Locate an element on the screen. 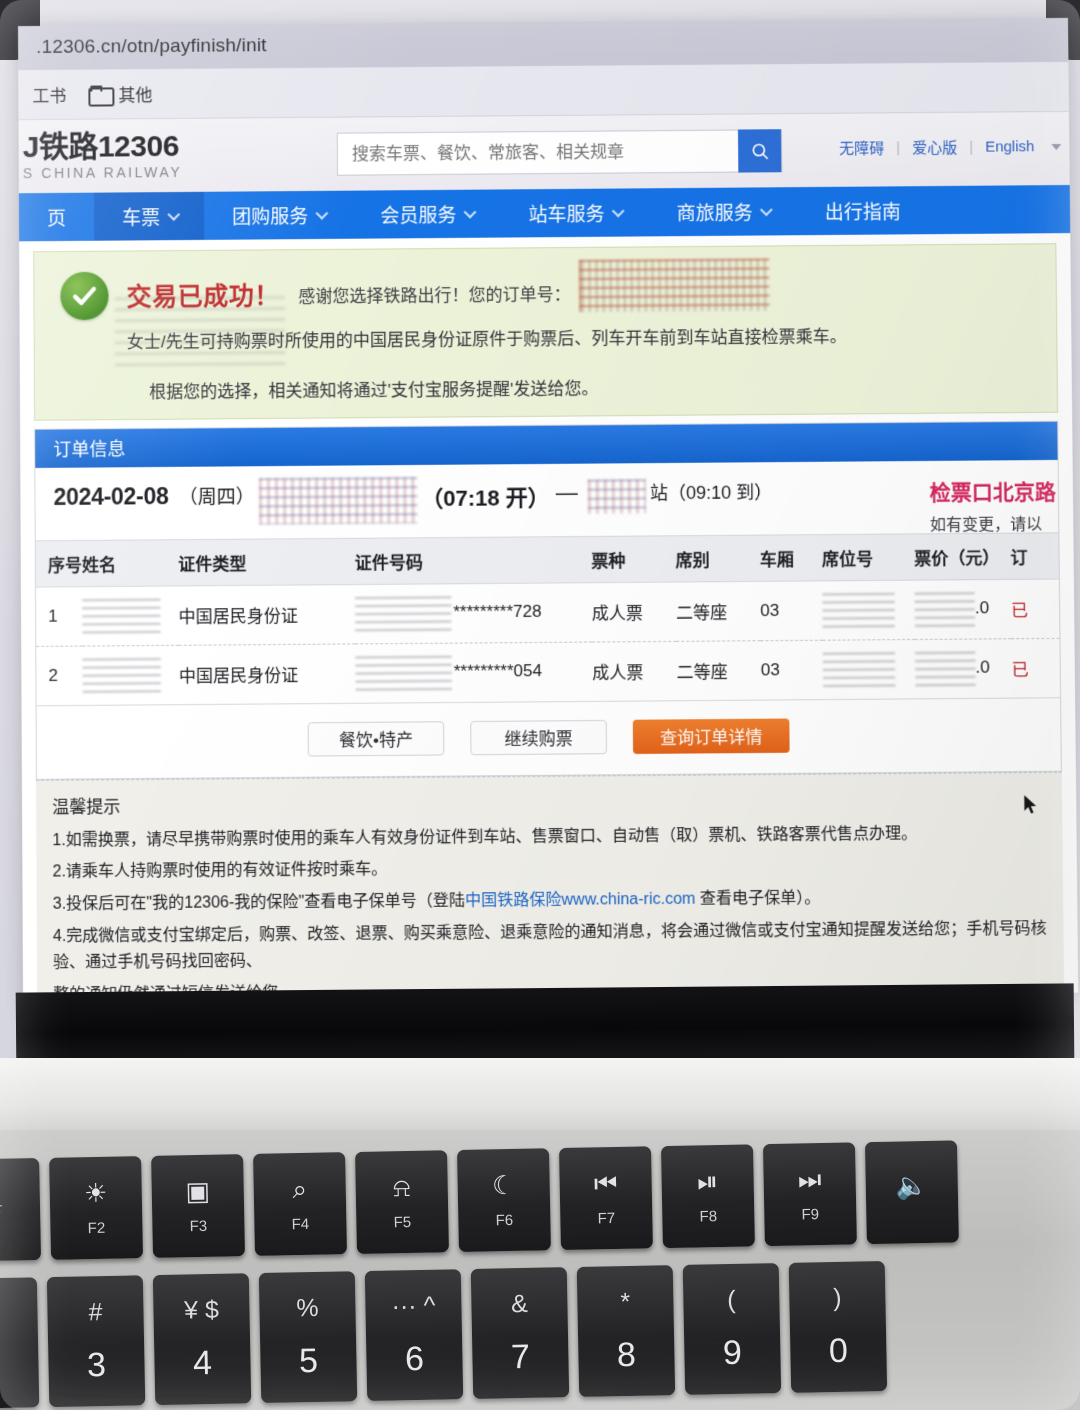  id-number-redacted is located at coordinates (403, 673).